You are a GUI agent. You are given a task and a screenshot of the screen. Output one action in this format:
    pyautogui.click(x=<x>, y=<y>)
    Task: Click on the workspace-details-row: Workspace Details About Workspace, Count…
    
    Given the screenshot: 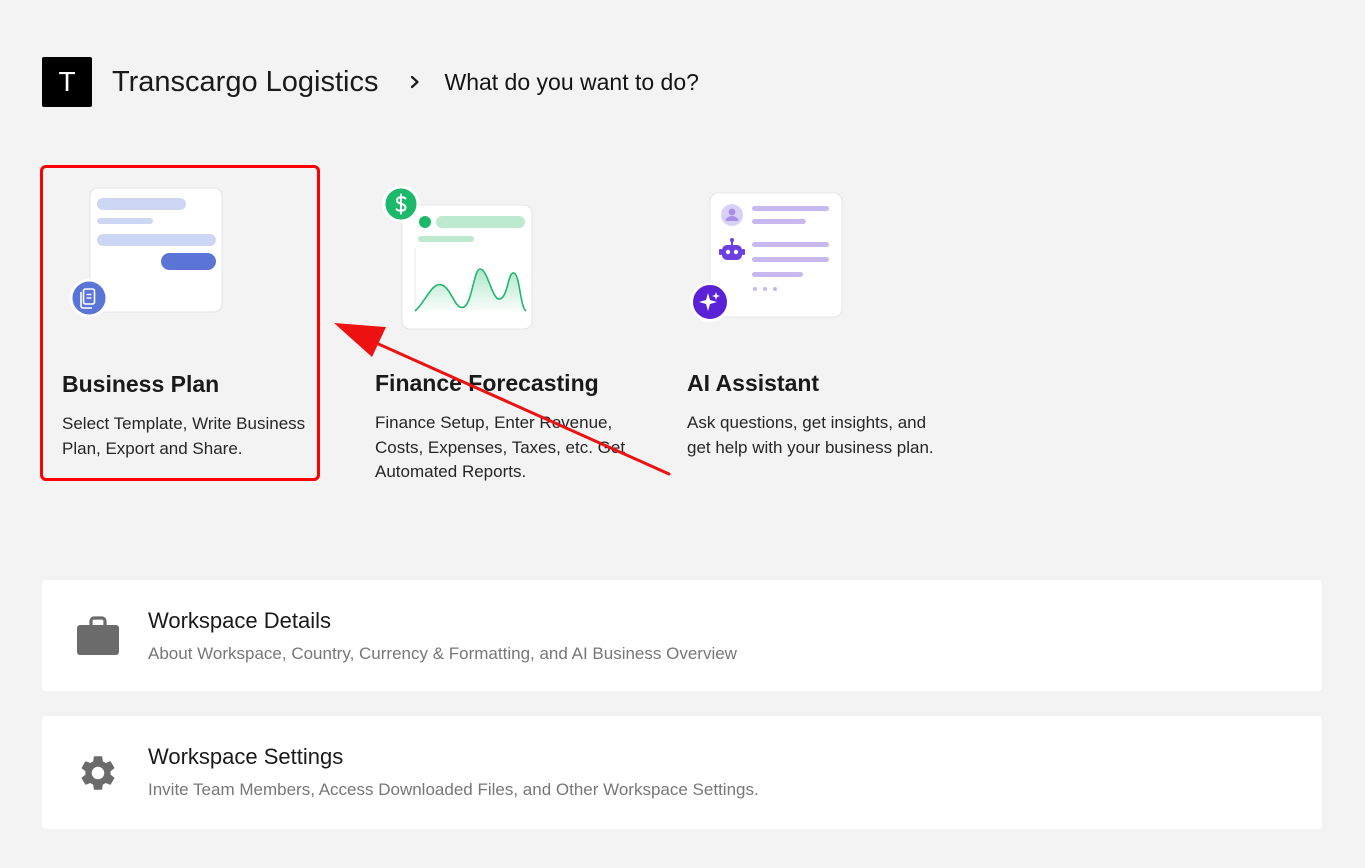 What is the action you would take?
    pyautogui.click(x=682, y=635)
    